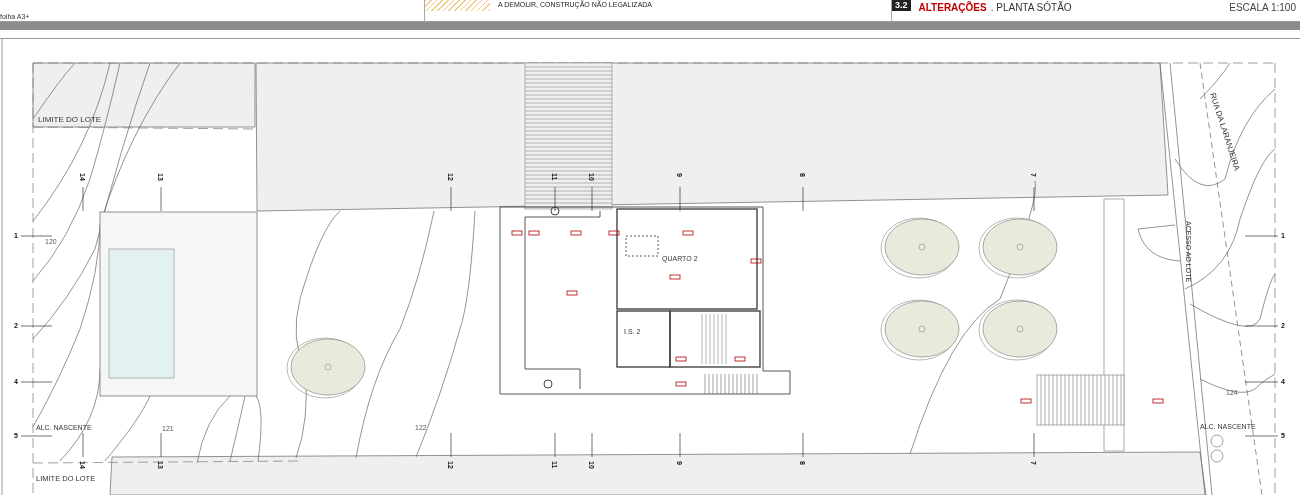 Image resolution: width=1300 pixels, height=496 pixels. Describe the element at coordinates (952, 7) in the screenshot. I see `title-highlight: ALTERAÇÕES` at that location.